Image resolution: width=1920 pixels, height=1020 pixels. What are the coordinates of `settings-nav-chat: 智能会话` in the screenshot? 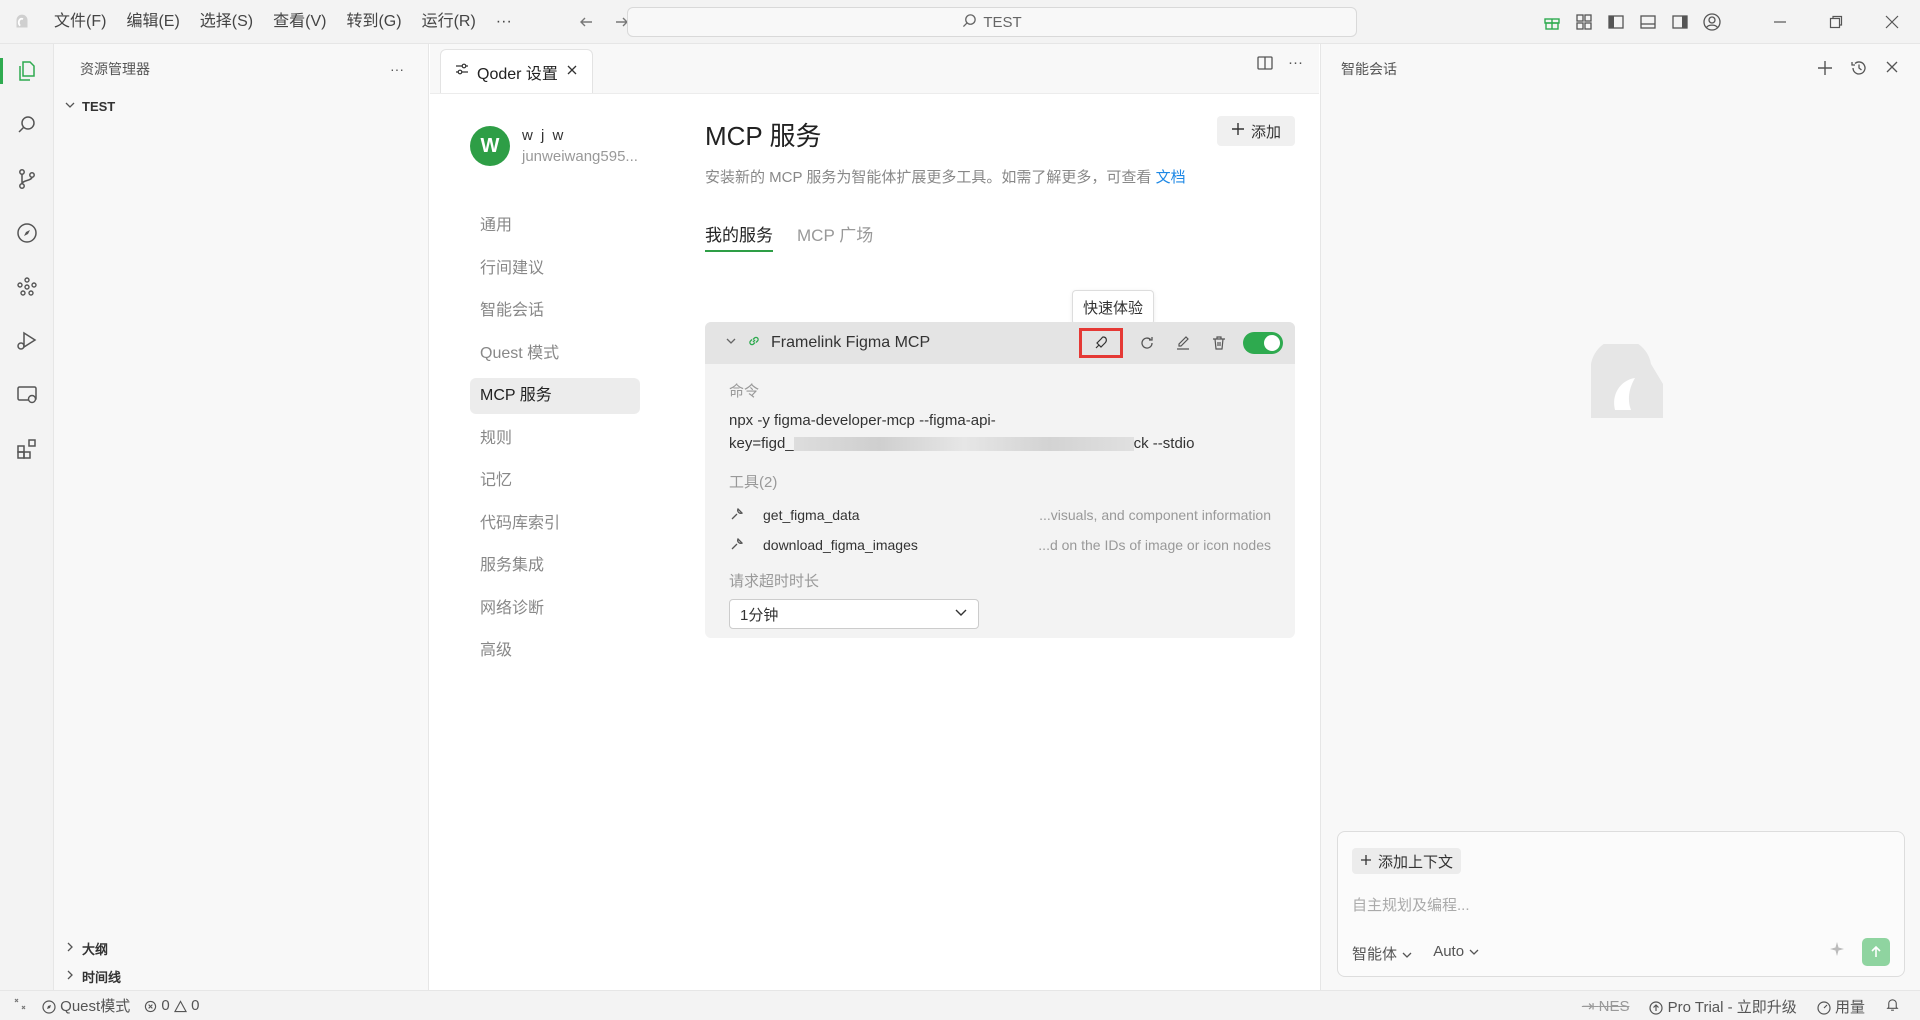 It's located at (555, 311).